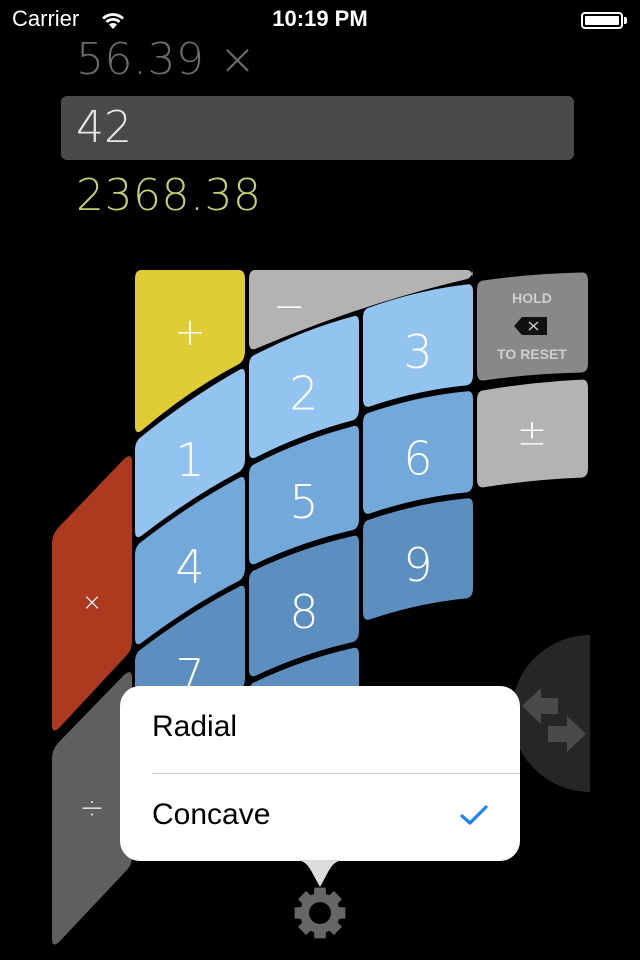 The height and width of the screenshot is (960, 640). I want to click on negate-key-label: ±, so click(532, 433).